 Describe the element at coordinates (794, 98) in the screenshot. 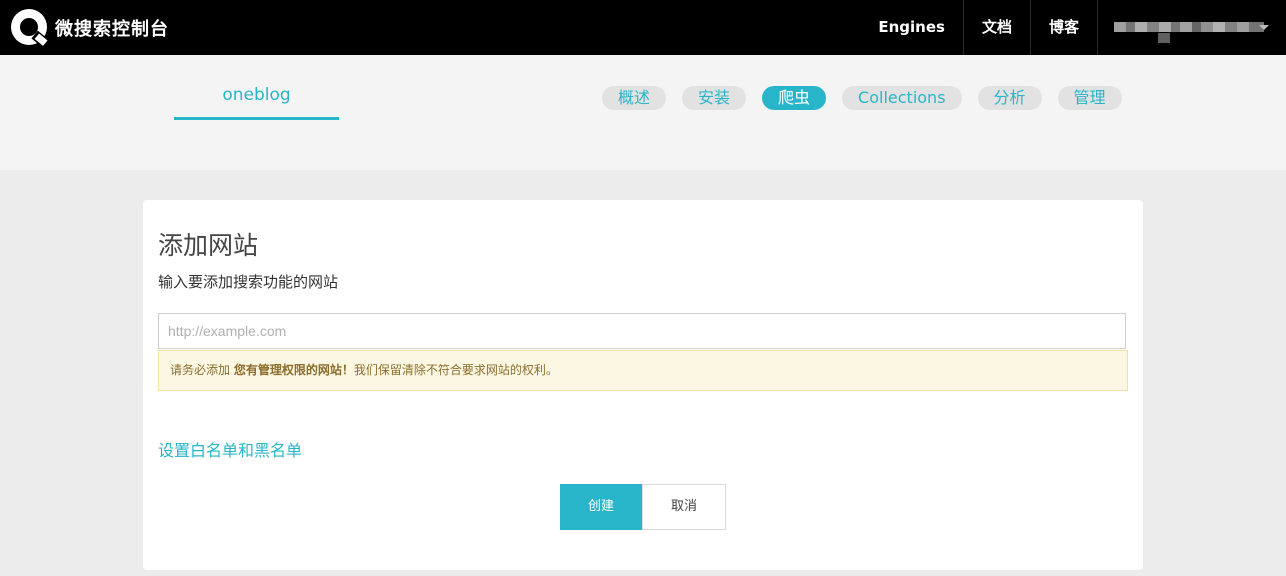

I see `tab-crawler: 爬虫` at that location.